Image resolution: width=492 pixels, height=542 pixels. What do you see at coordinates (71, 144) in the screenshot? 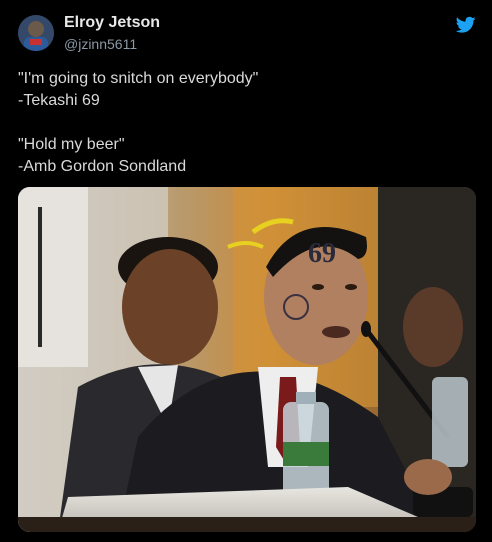
I see `tweet-line: "Hold my beer"` at bounding box center [71, 144].